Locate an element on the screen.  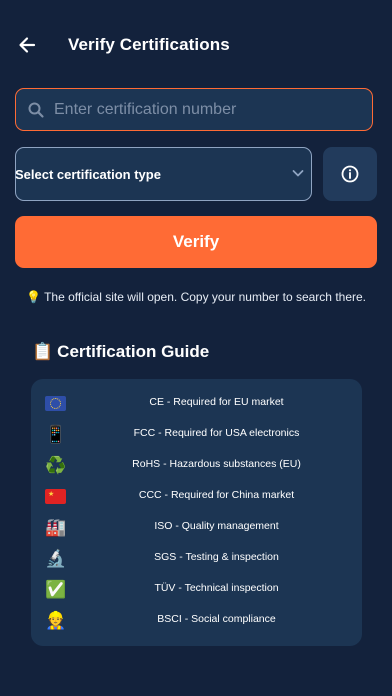
check-mark-icon: ✅ is located at coordinates (56, 589).